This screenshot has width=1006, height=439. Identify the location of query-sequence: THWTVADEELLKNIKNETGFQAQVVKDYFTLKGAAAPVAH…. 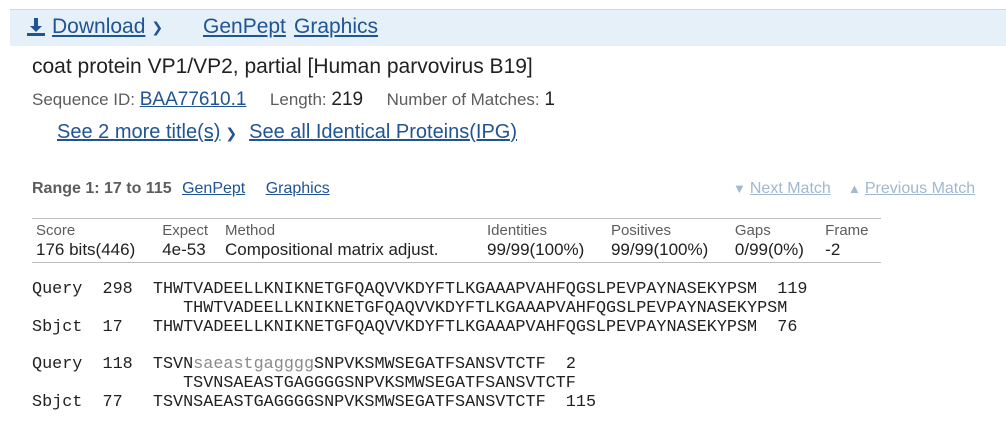
(455, 289).